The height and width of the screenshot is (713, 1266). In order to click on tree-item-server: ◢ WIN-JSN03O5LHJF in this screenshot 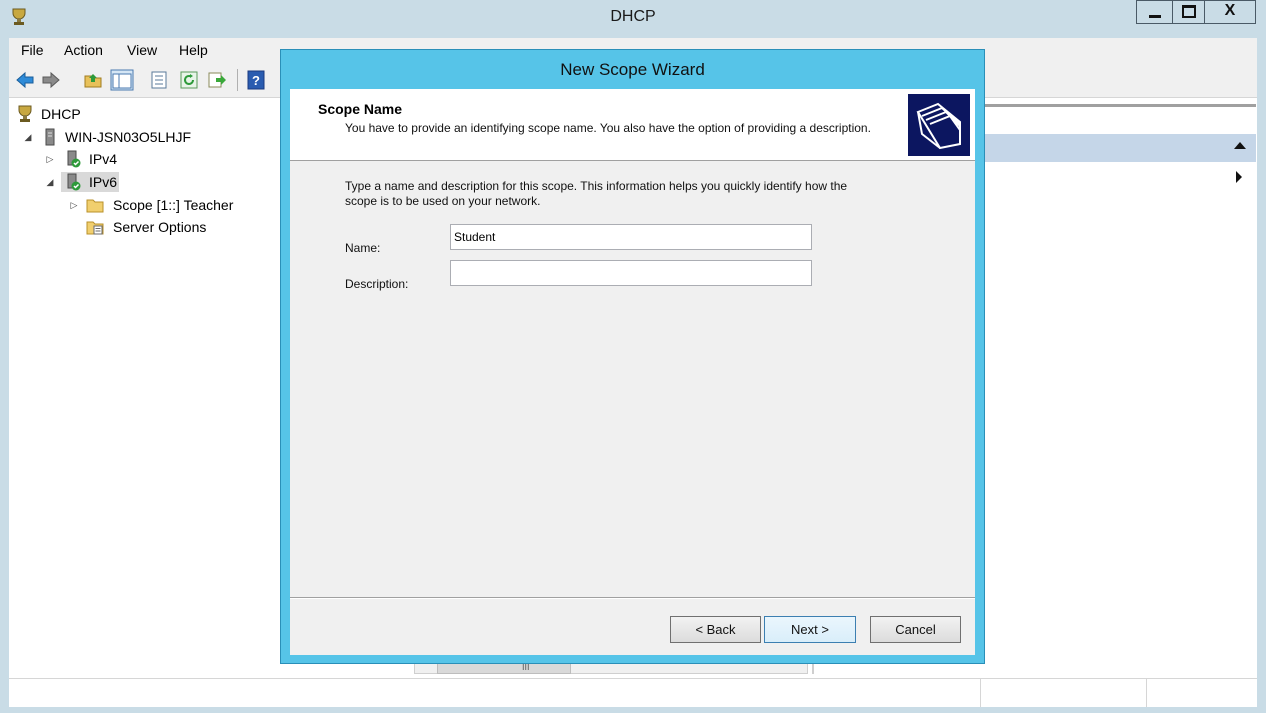, I will do `click(119, 137)`.